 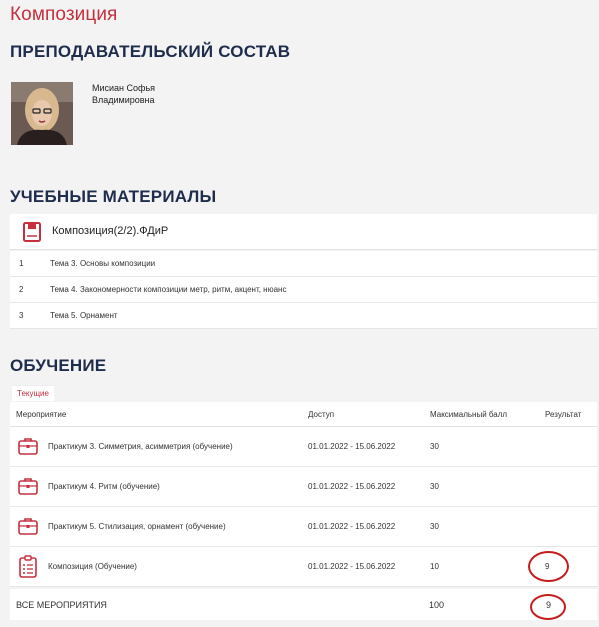 What do you see at coordinates (321, 414) in the screenshot?
I see `column-access: Доступ` at bounding box center [321, 414].